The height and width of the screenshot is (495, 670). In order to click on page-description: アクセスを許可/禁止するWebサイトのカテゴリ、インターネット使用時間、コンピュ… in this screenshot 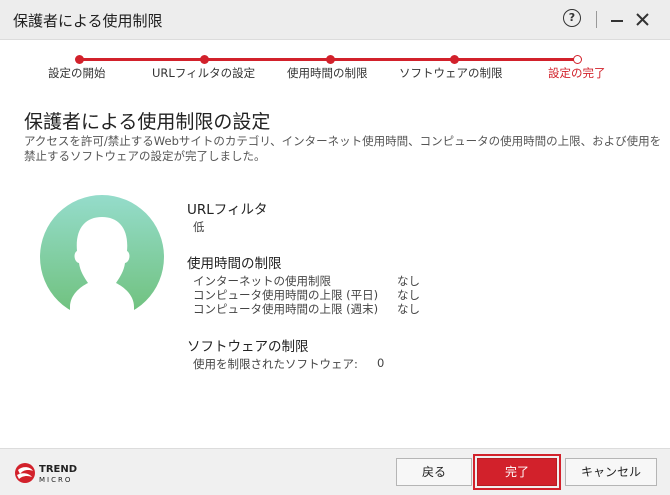, I will do `click(343, 148)`.